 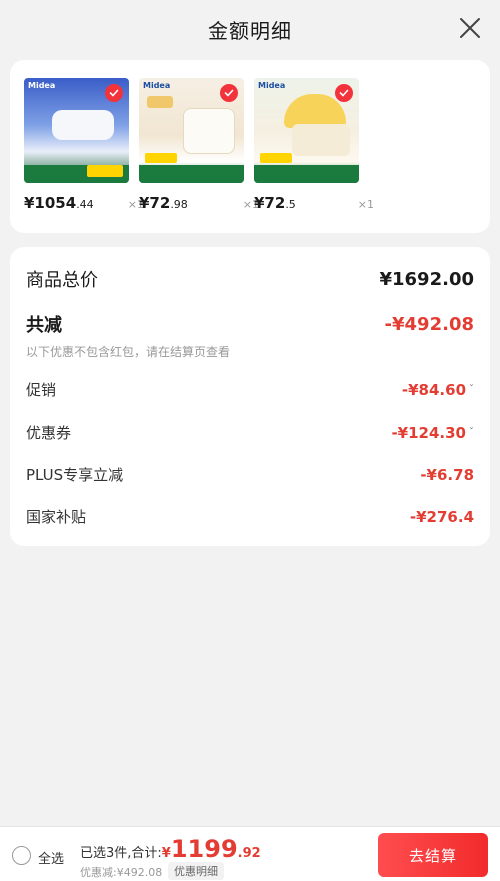 I want to click on promotion-label: 促销, so click(x=41, y=390).